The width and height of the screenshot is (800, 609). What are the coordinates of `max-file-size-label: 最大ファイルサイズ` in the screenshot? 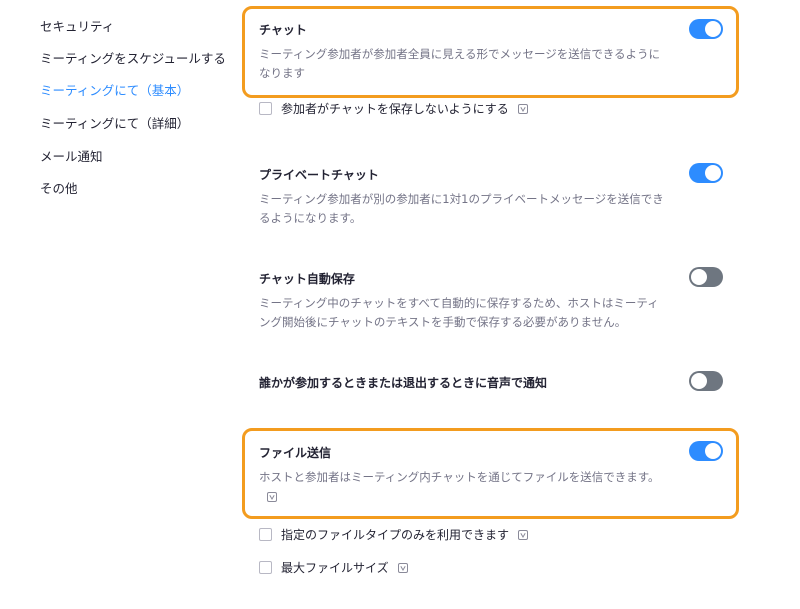 It's located at (335, 568).